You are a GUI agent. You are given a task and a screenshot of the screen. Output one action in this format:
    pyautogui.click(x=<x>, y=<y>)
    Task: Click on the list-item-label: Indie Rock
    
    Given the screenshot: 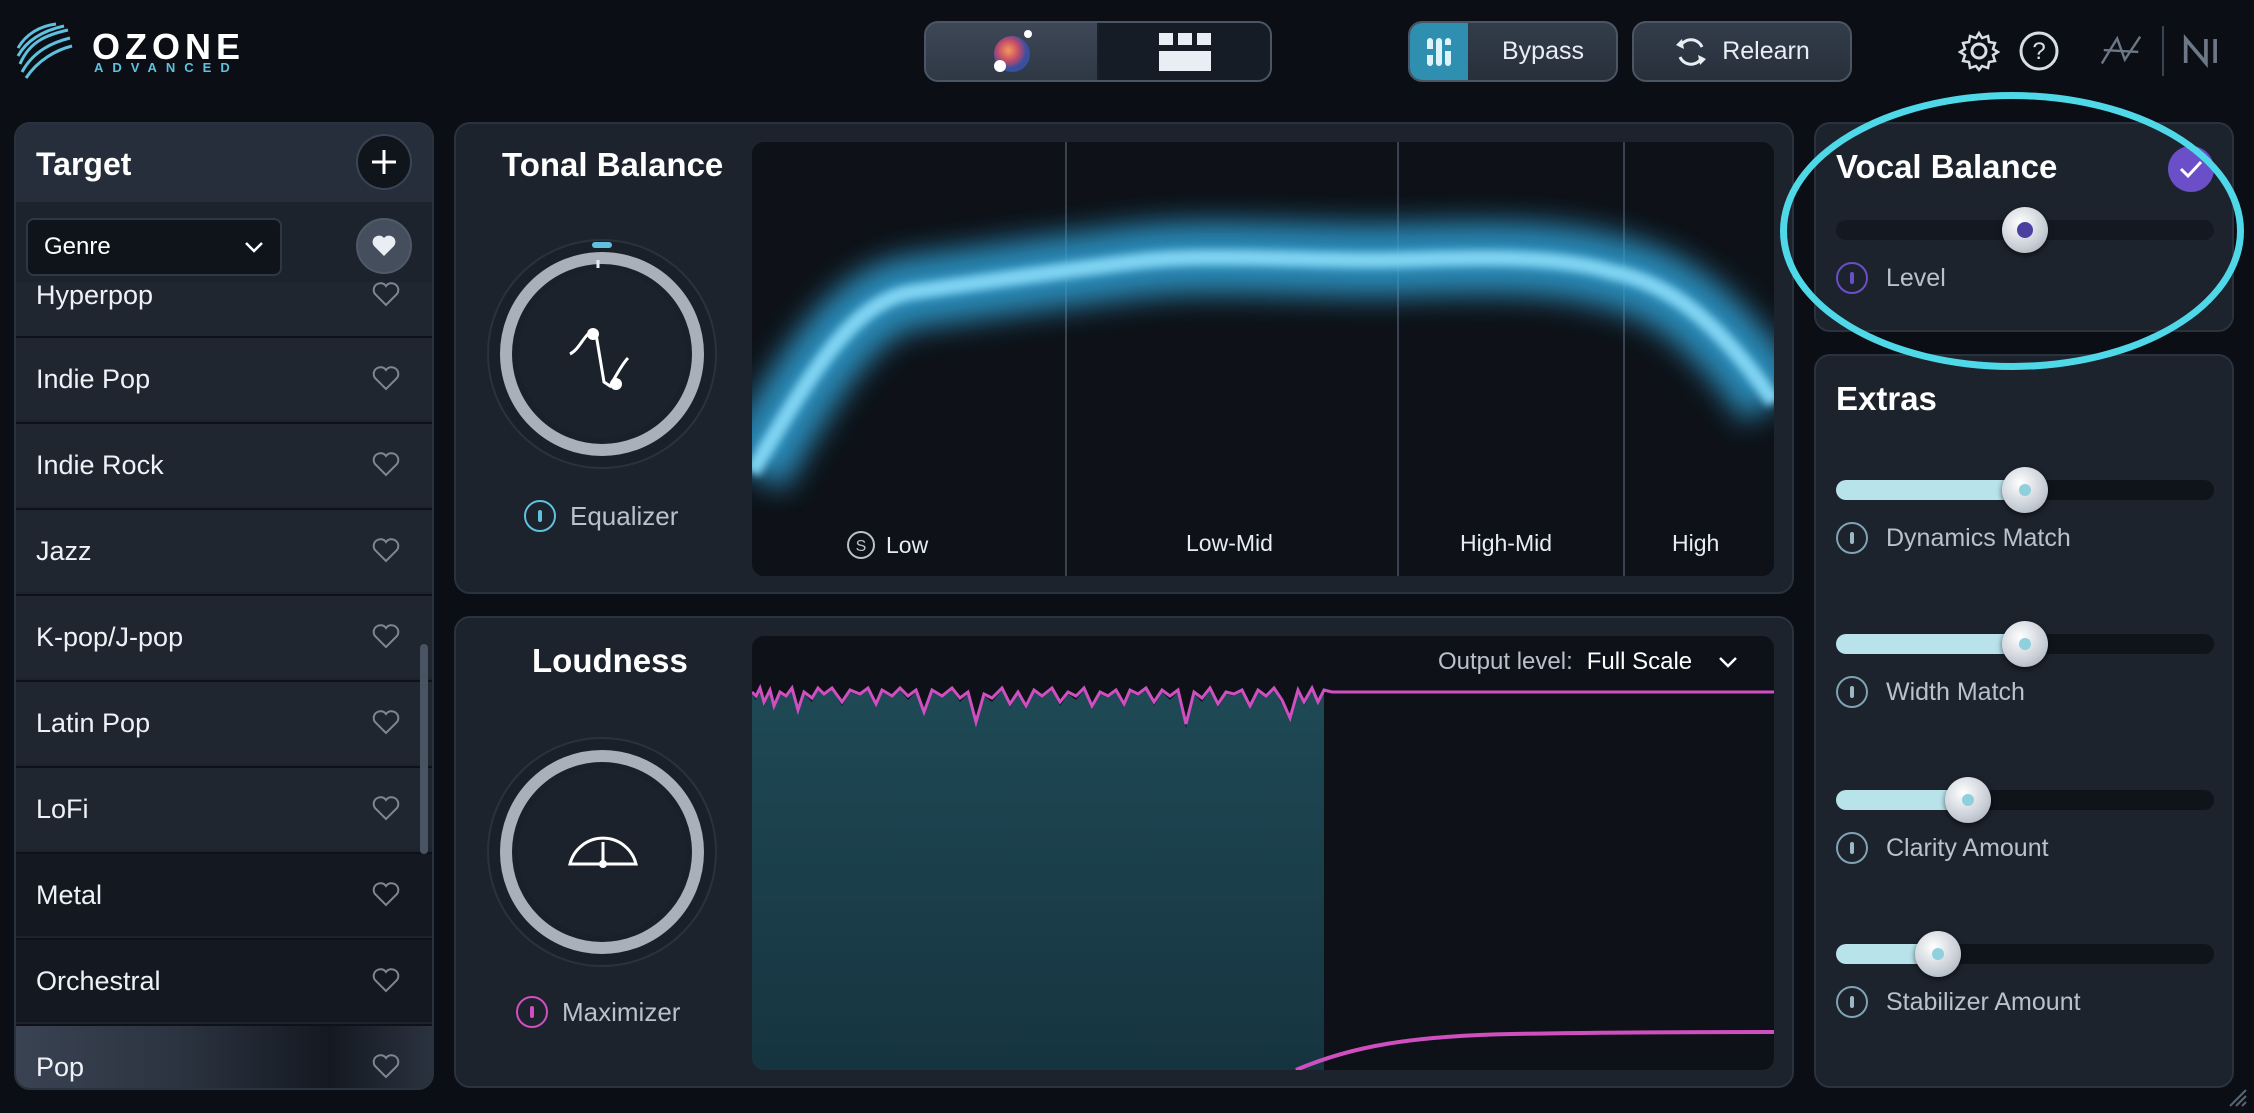 What is the action you would take?
    pyautogui.click(x=100, y=464)
    